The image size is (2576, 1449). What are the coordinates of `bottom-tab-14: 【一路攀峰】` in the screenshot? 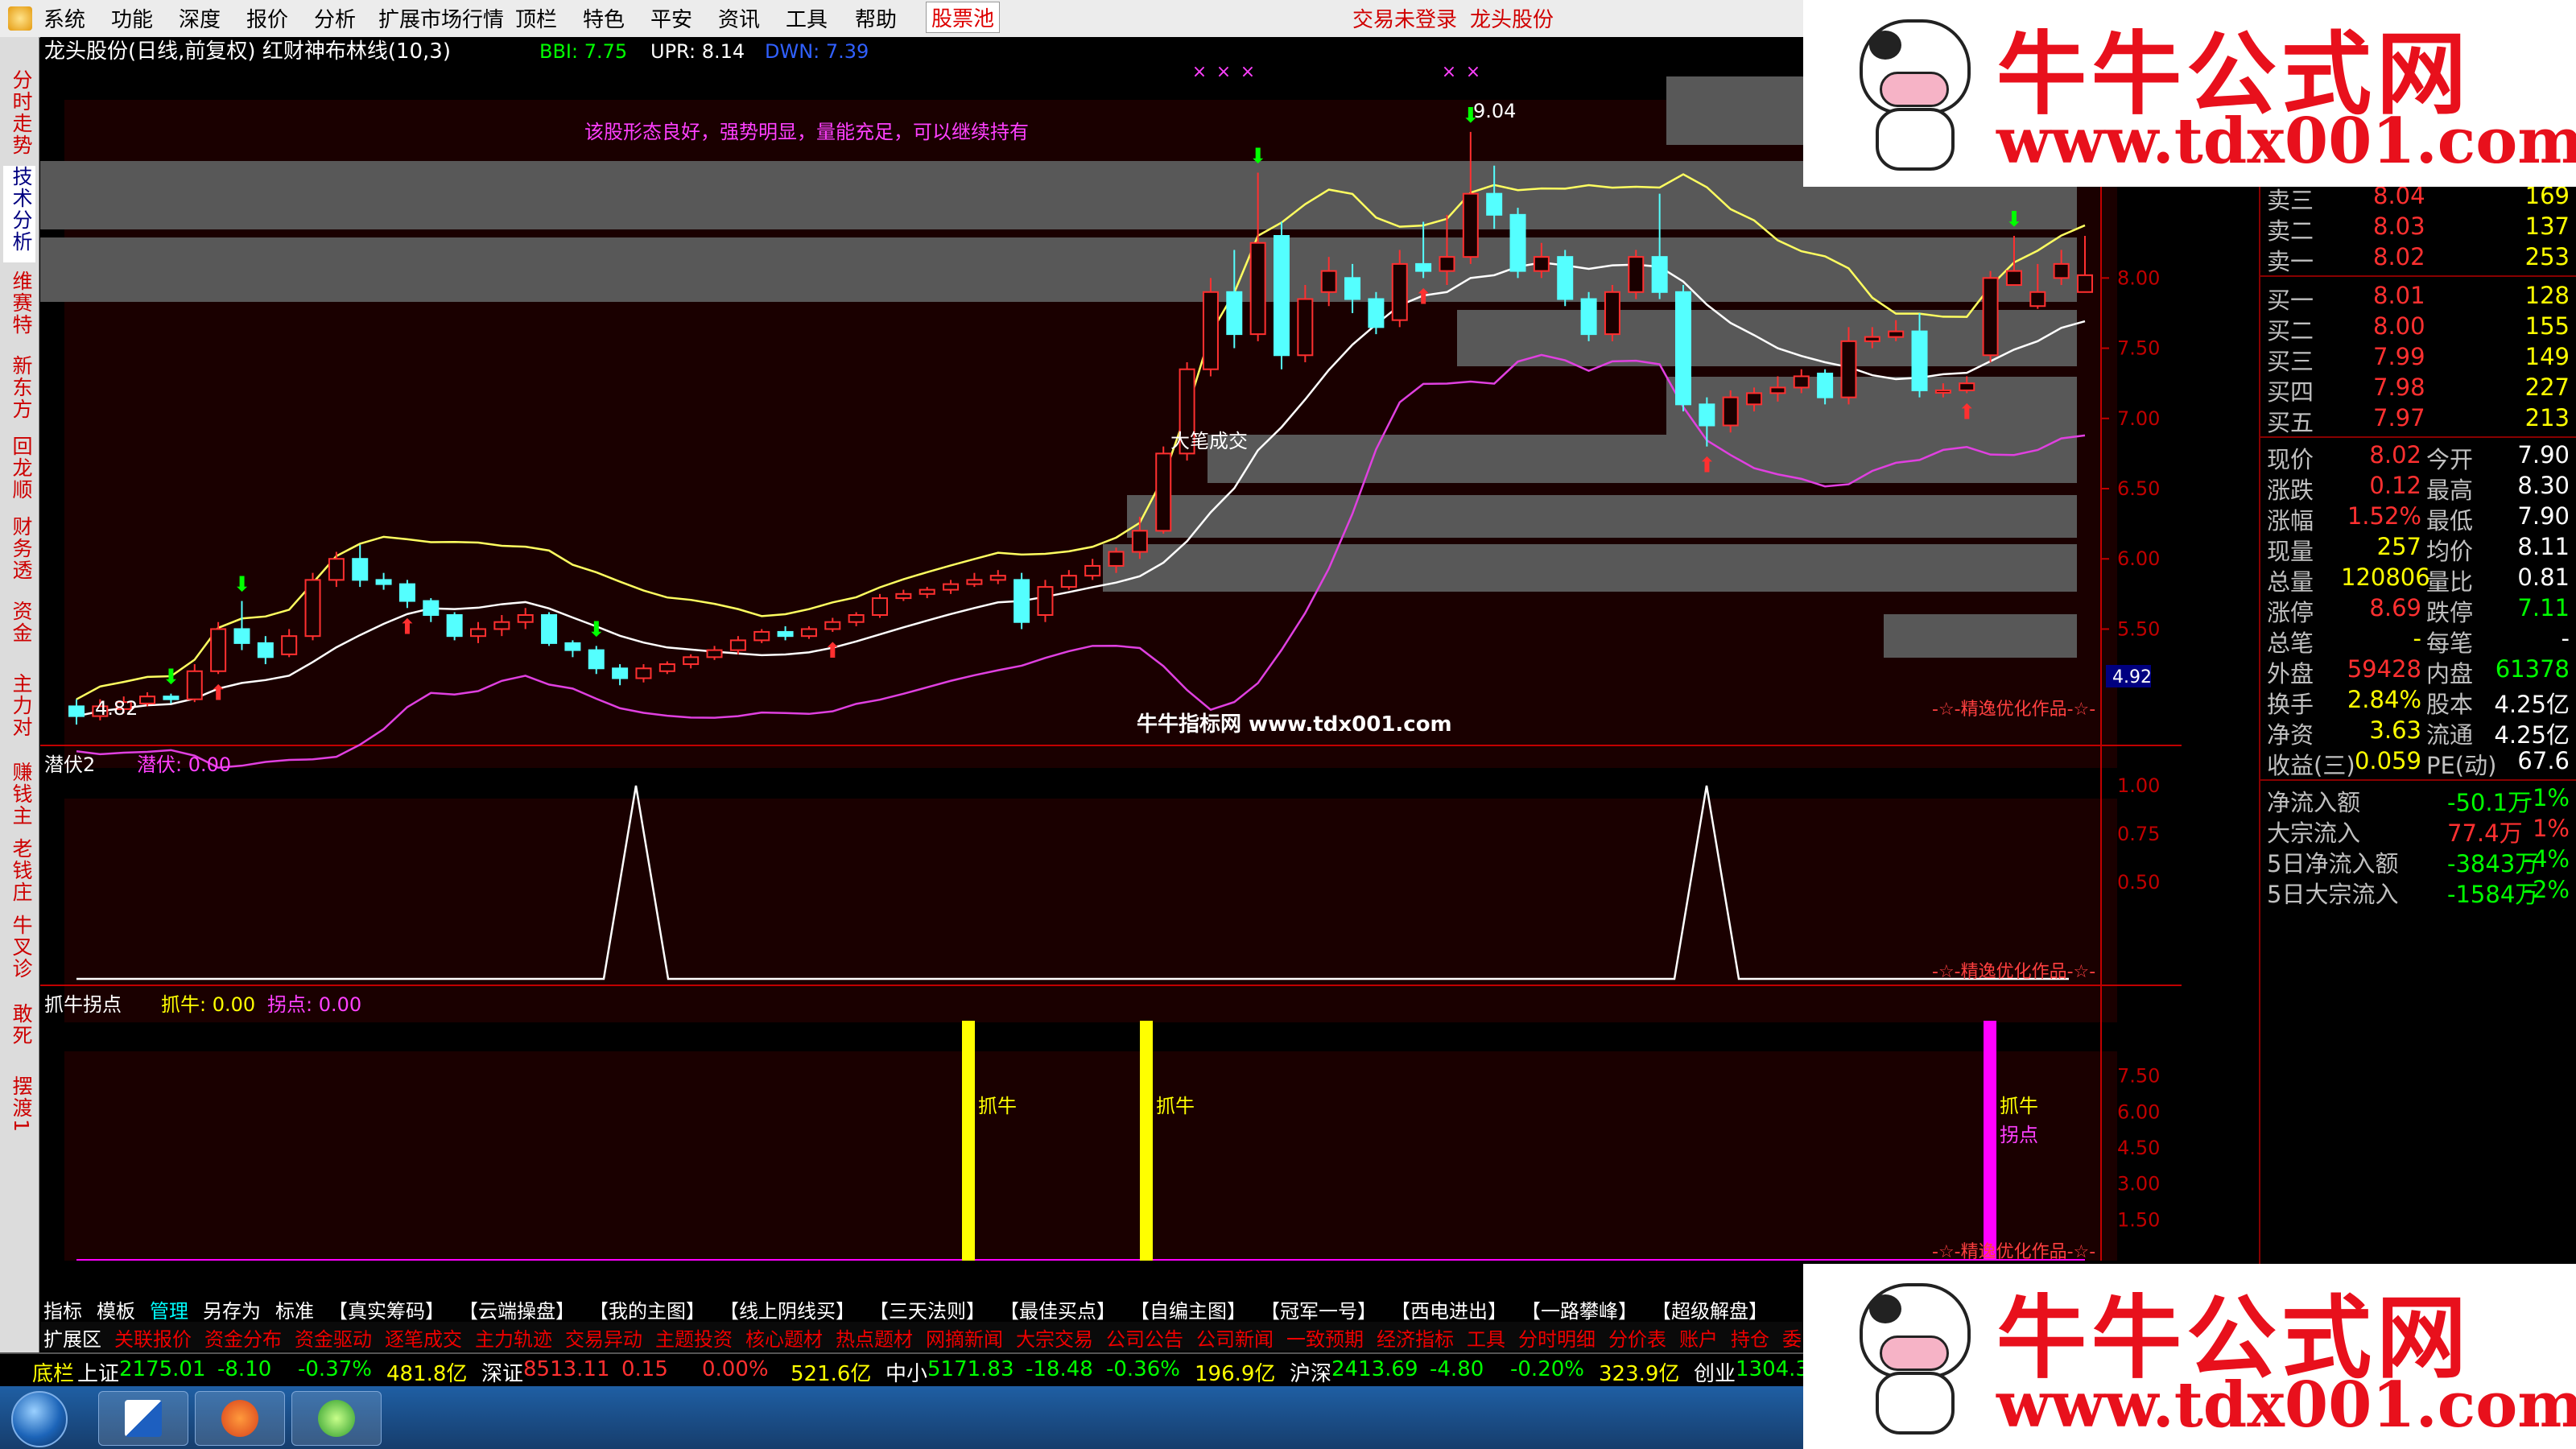 It's located at (1579, 1309).